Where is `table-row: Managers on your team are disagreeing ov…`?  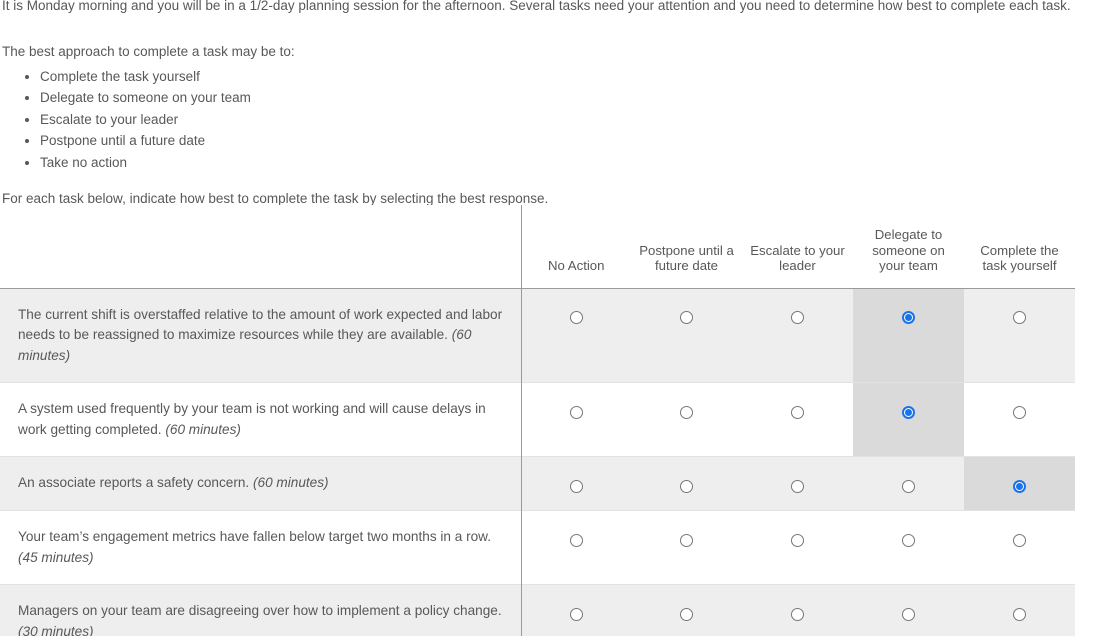
table-row: Managers on your team are disagreeing ov… is located at coordinates (537, 610).